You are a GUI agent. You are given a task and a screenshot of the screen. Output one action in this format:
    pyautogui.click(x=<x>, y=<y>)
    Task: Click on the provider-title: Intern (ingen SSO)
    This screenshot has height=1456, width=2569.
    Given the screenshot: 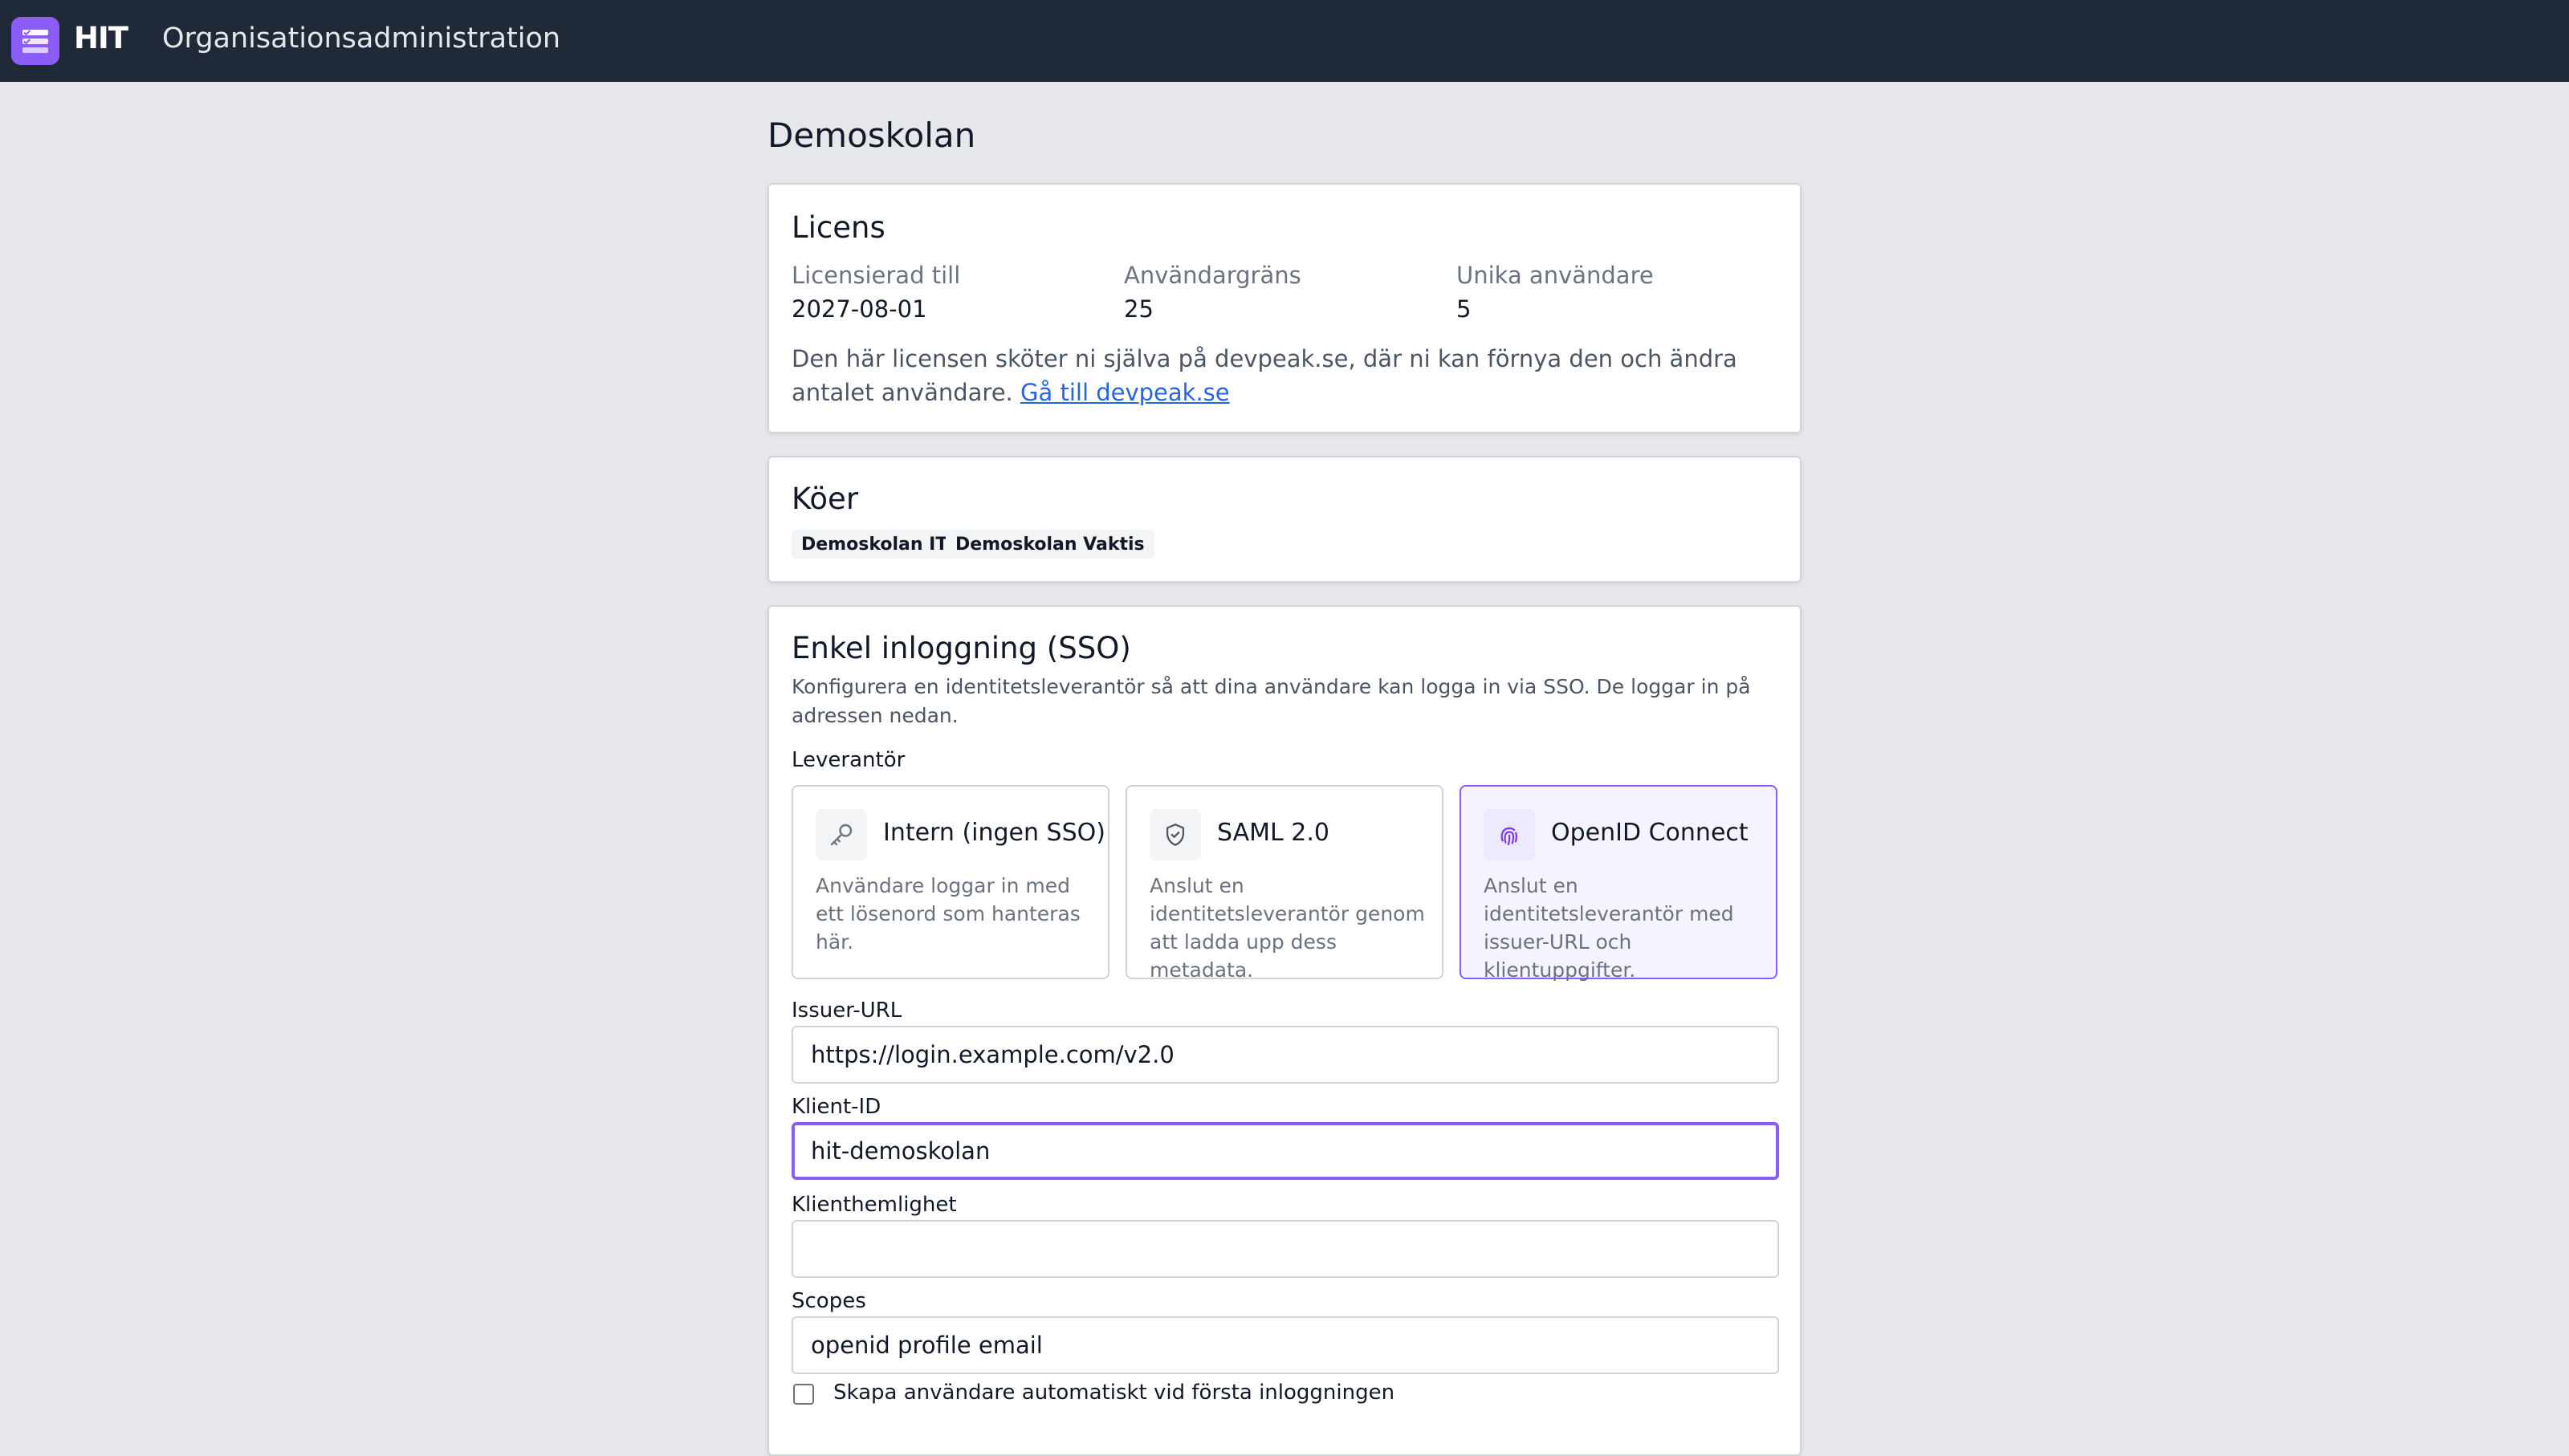 What is the action you would take?
    pyautogui.click(x=994, y=833)
    